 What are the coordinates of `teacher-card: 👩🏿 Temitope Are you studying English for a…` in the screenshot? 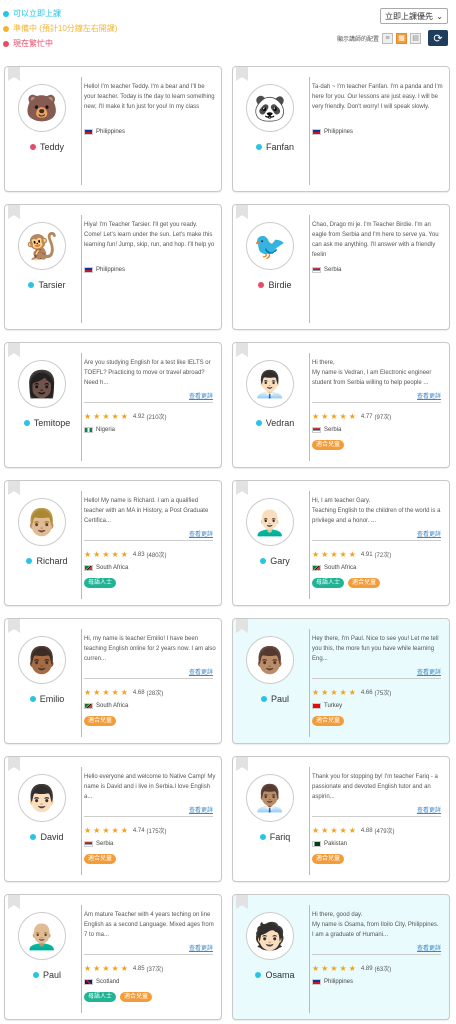 It's located at (113, 405).